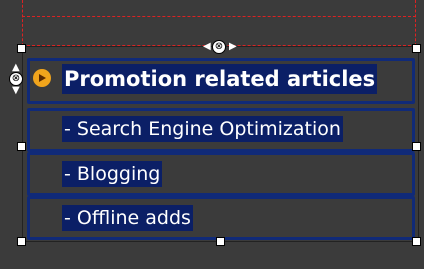 The width and height of the screenshot is (424, 269). What do you see at coordinates (220, 241) in the screenshot?
I see `resize-handle-bottom-middle` at bounding box center [220, 241].